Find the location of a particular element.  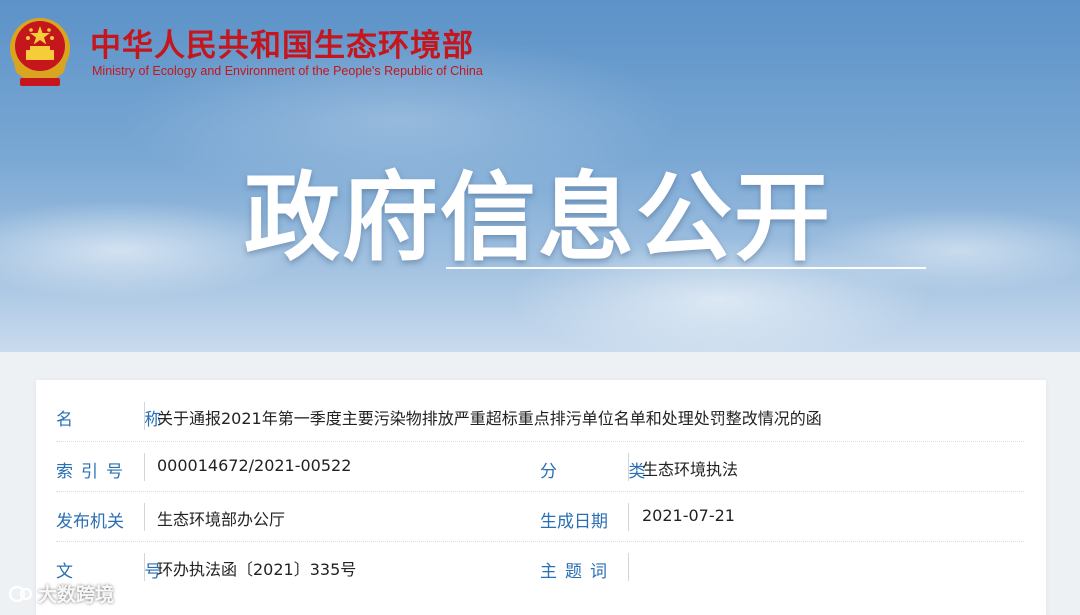

info-row-index: 索引号 000014672/2021-00522 分 类 生态环境执法 is located at coordinates (540, 467).